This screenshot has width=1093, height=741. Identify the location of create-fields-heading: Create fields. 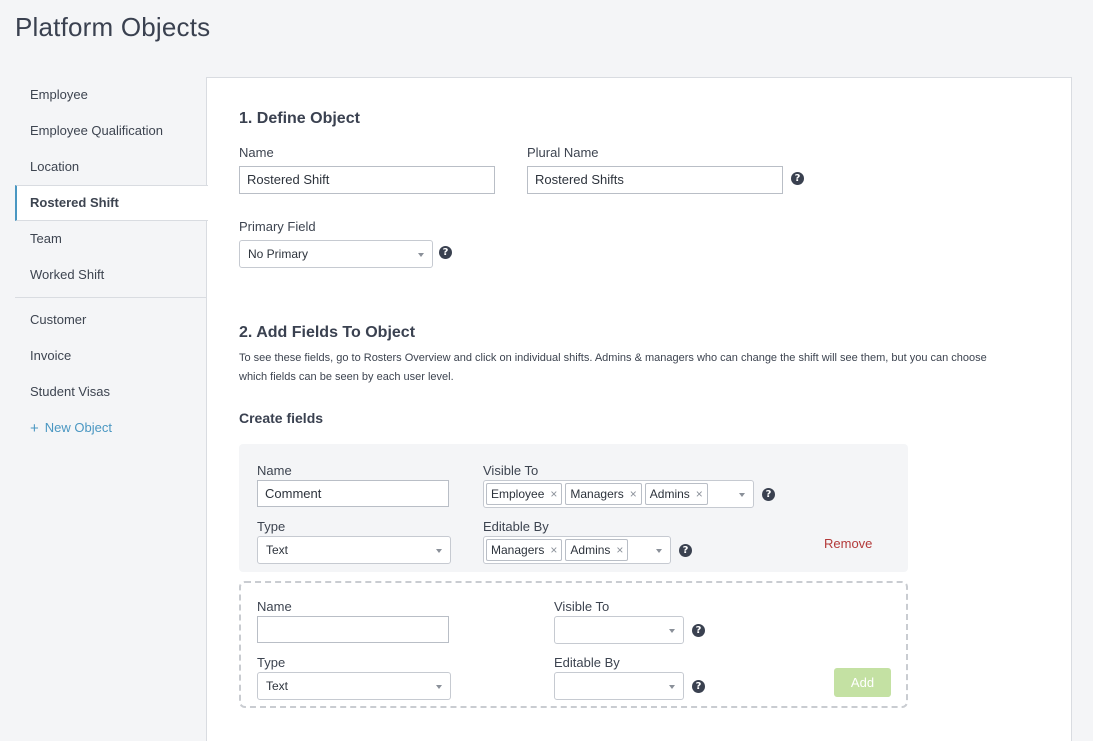
(281, 418).